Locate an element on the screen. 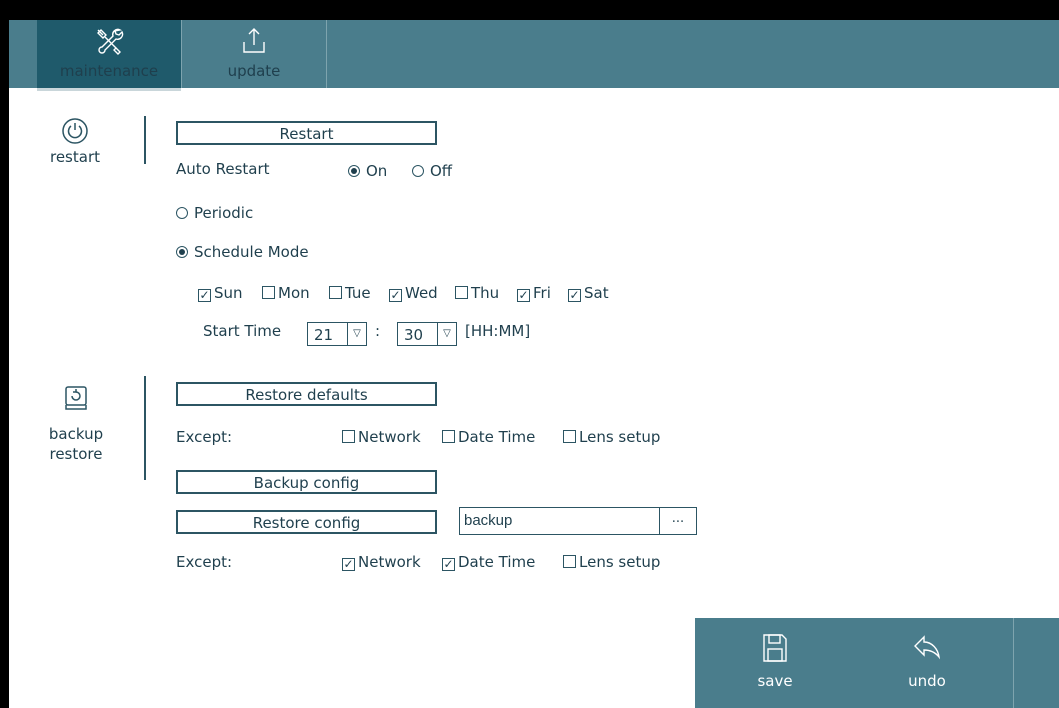 The width and height of the screenshot is (1059, 708). radio-periodic-indicator is located at coordinates (182, 213).